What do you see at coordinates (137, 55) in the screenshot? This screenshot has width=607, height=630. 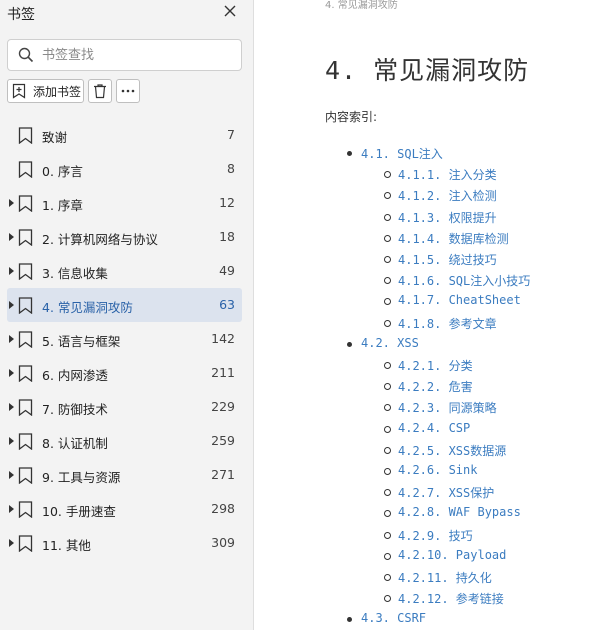 I see `bookmark-search-input` at bounding box center [137, 55].